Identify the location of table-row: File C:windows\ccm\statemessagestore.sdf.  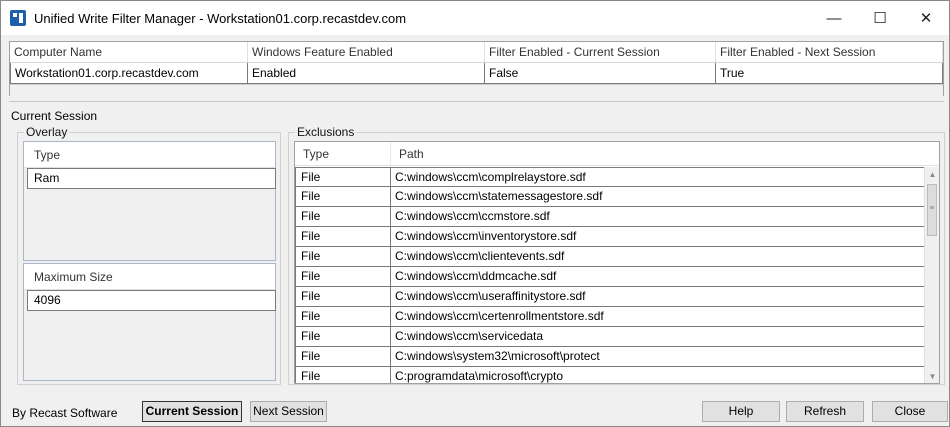
(610, 197).